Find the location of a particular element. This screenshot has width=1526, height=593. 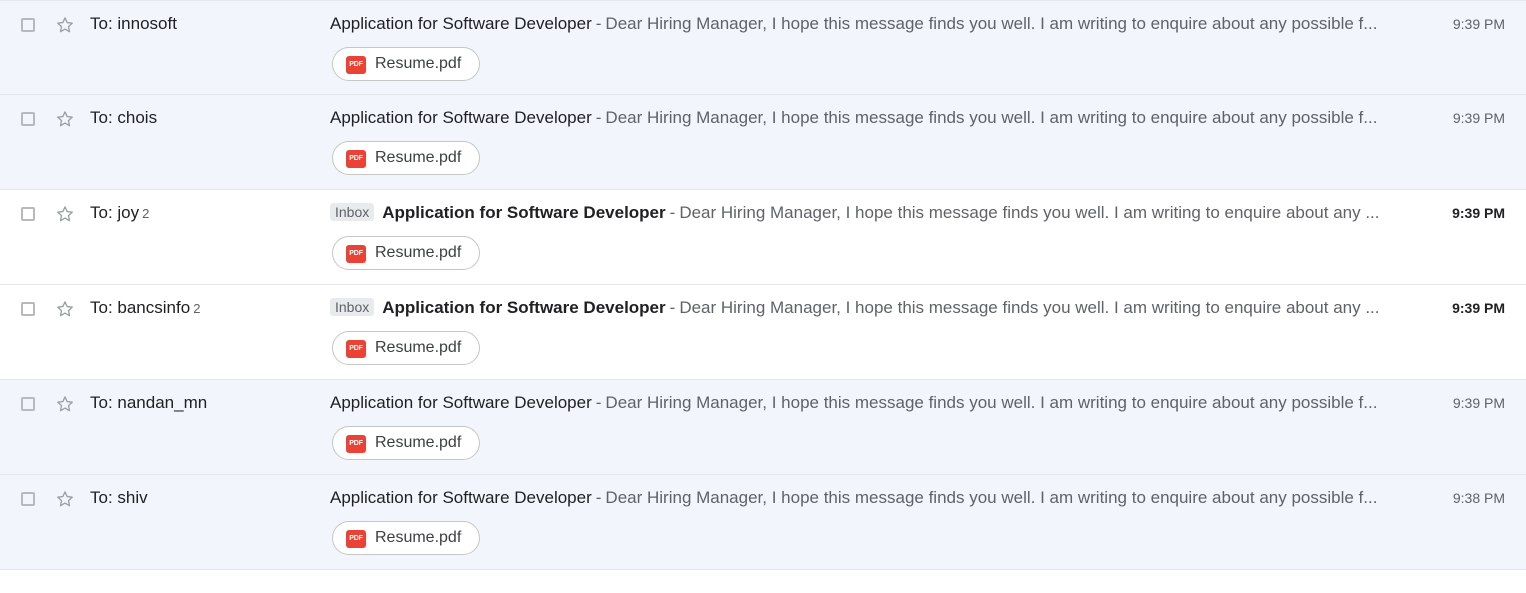

recipient: To: chois is located at coordinates (123, 118).